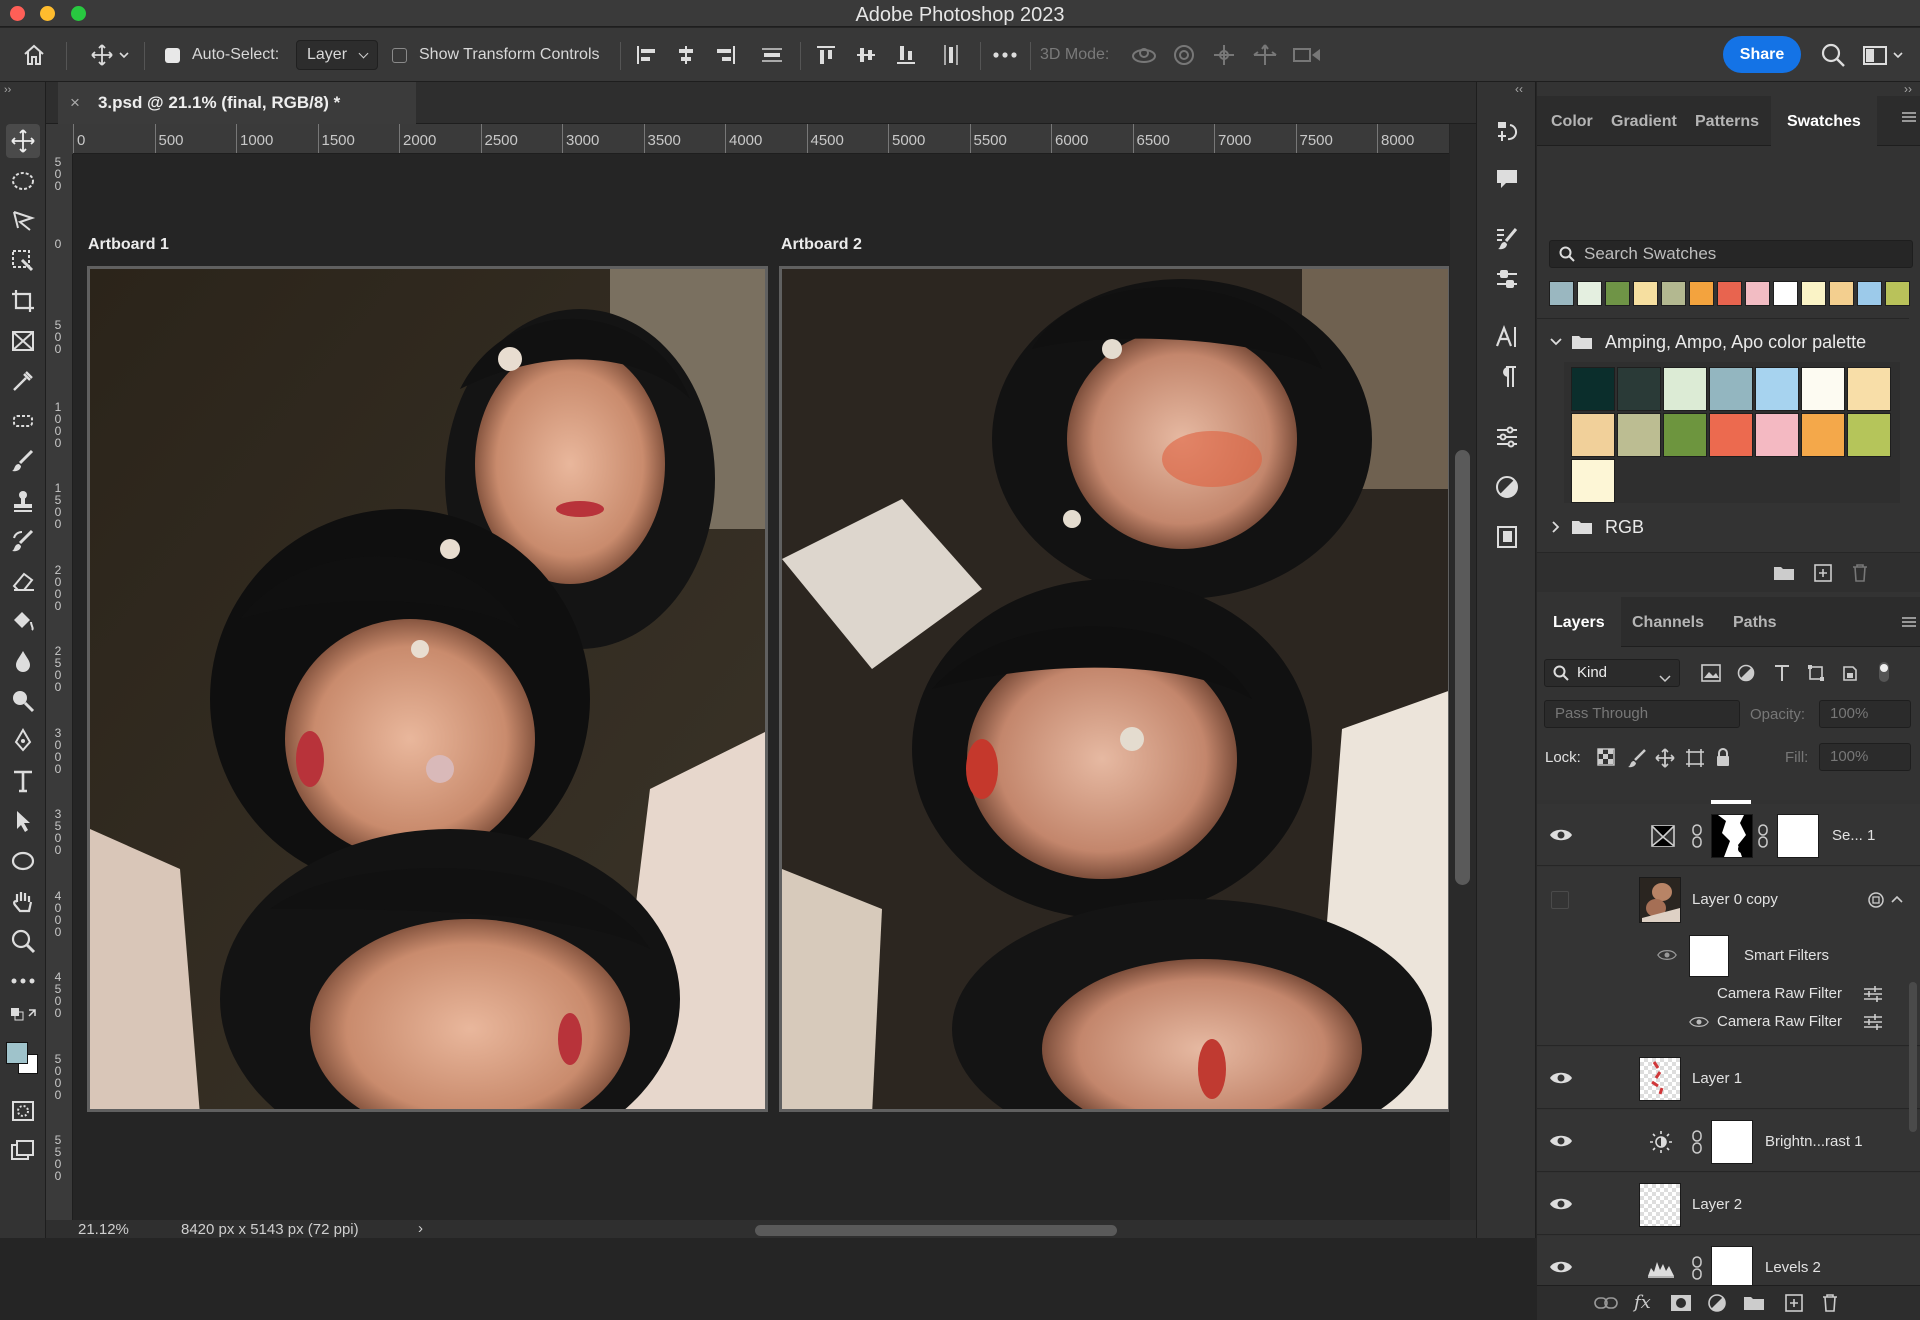  I want to click on type-tool-icon, so click(23, 781).